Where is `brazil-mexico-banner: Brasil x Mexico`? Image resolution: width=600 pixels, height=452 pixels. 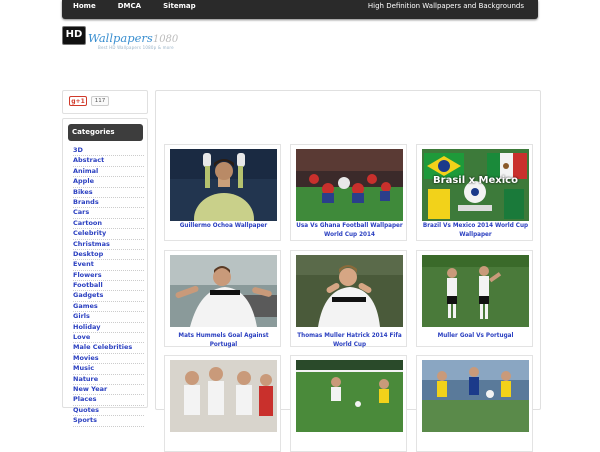
brazil-mexico-banner: Brasil x Mexico is located at coordinates (475, 180).